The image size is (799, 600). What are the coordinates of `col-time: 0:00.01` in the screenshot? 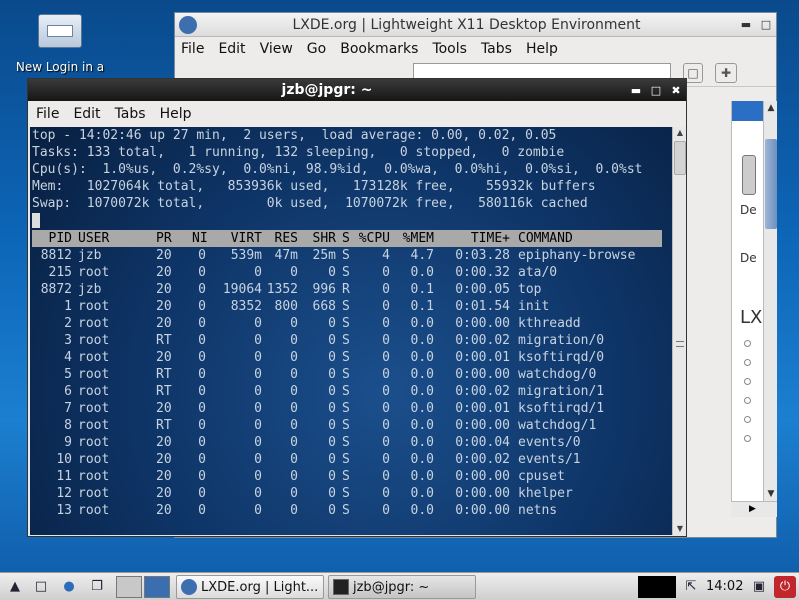 It's located at (482, 357).